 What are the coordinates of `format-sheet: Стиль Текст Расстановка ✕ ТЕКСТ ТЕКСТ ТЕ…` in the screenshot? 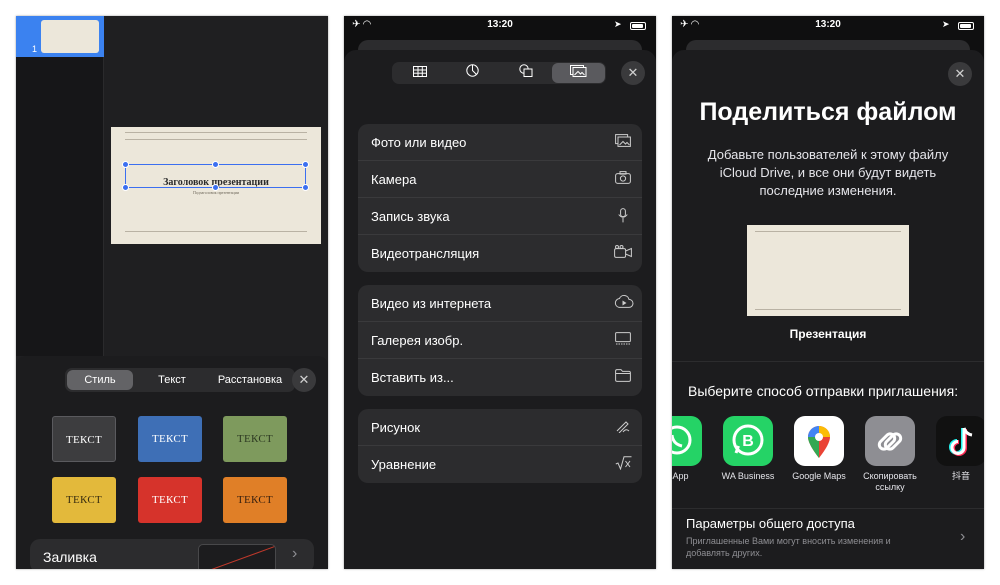 It's located at (172, 462).